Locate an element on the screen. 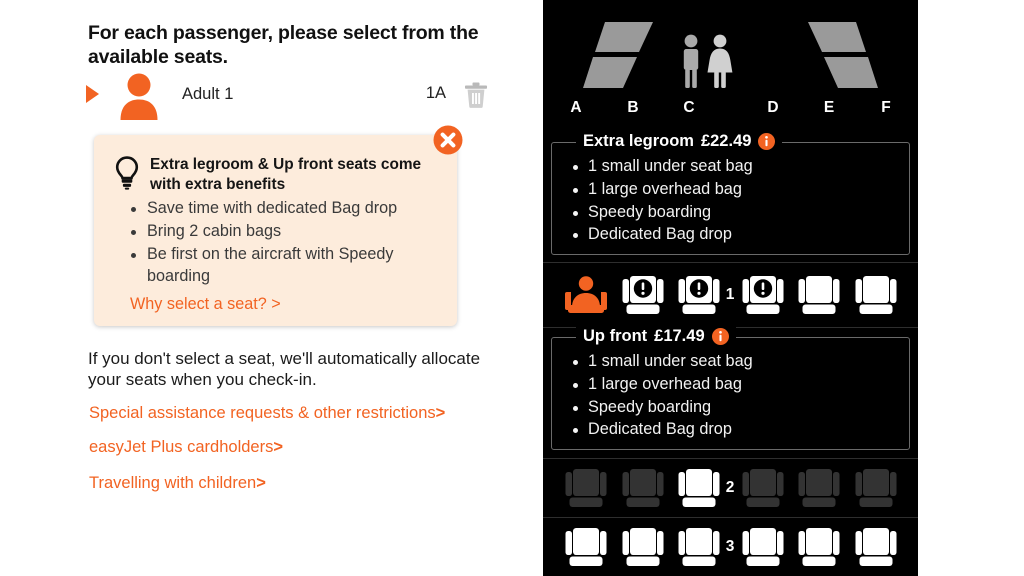 This screenshot has width=1024, height=576. passenger-label: Adult 1 is located at coordinates (208, 94).